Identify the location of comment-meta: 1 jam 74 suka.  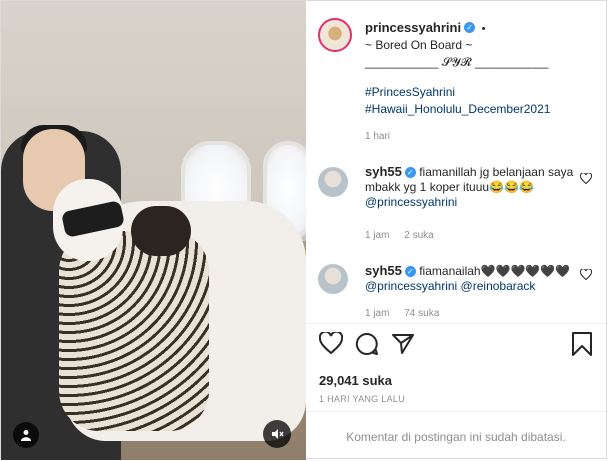
(402, 313).